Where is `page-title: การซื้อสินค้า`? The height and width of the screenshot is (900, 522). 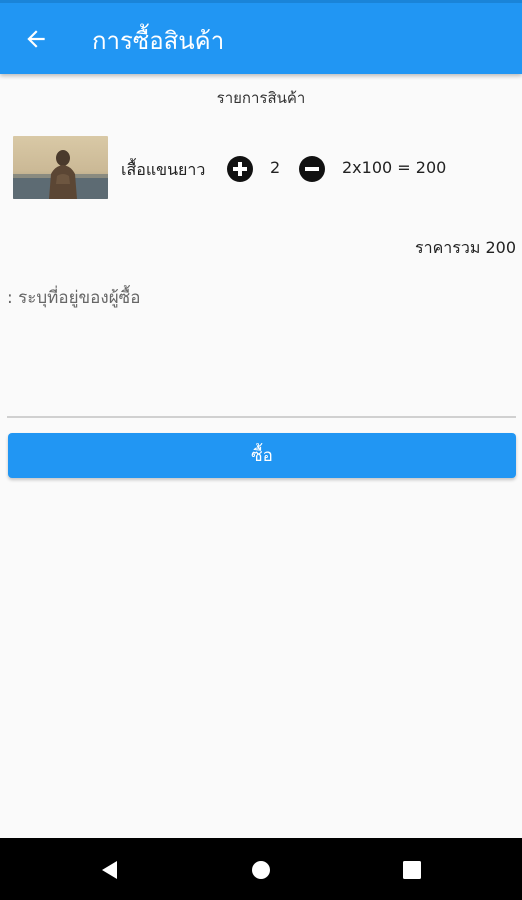 page-title: การซื้อสินค้า is located at coordinates (158, 41).